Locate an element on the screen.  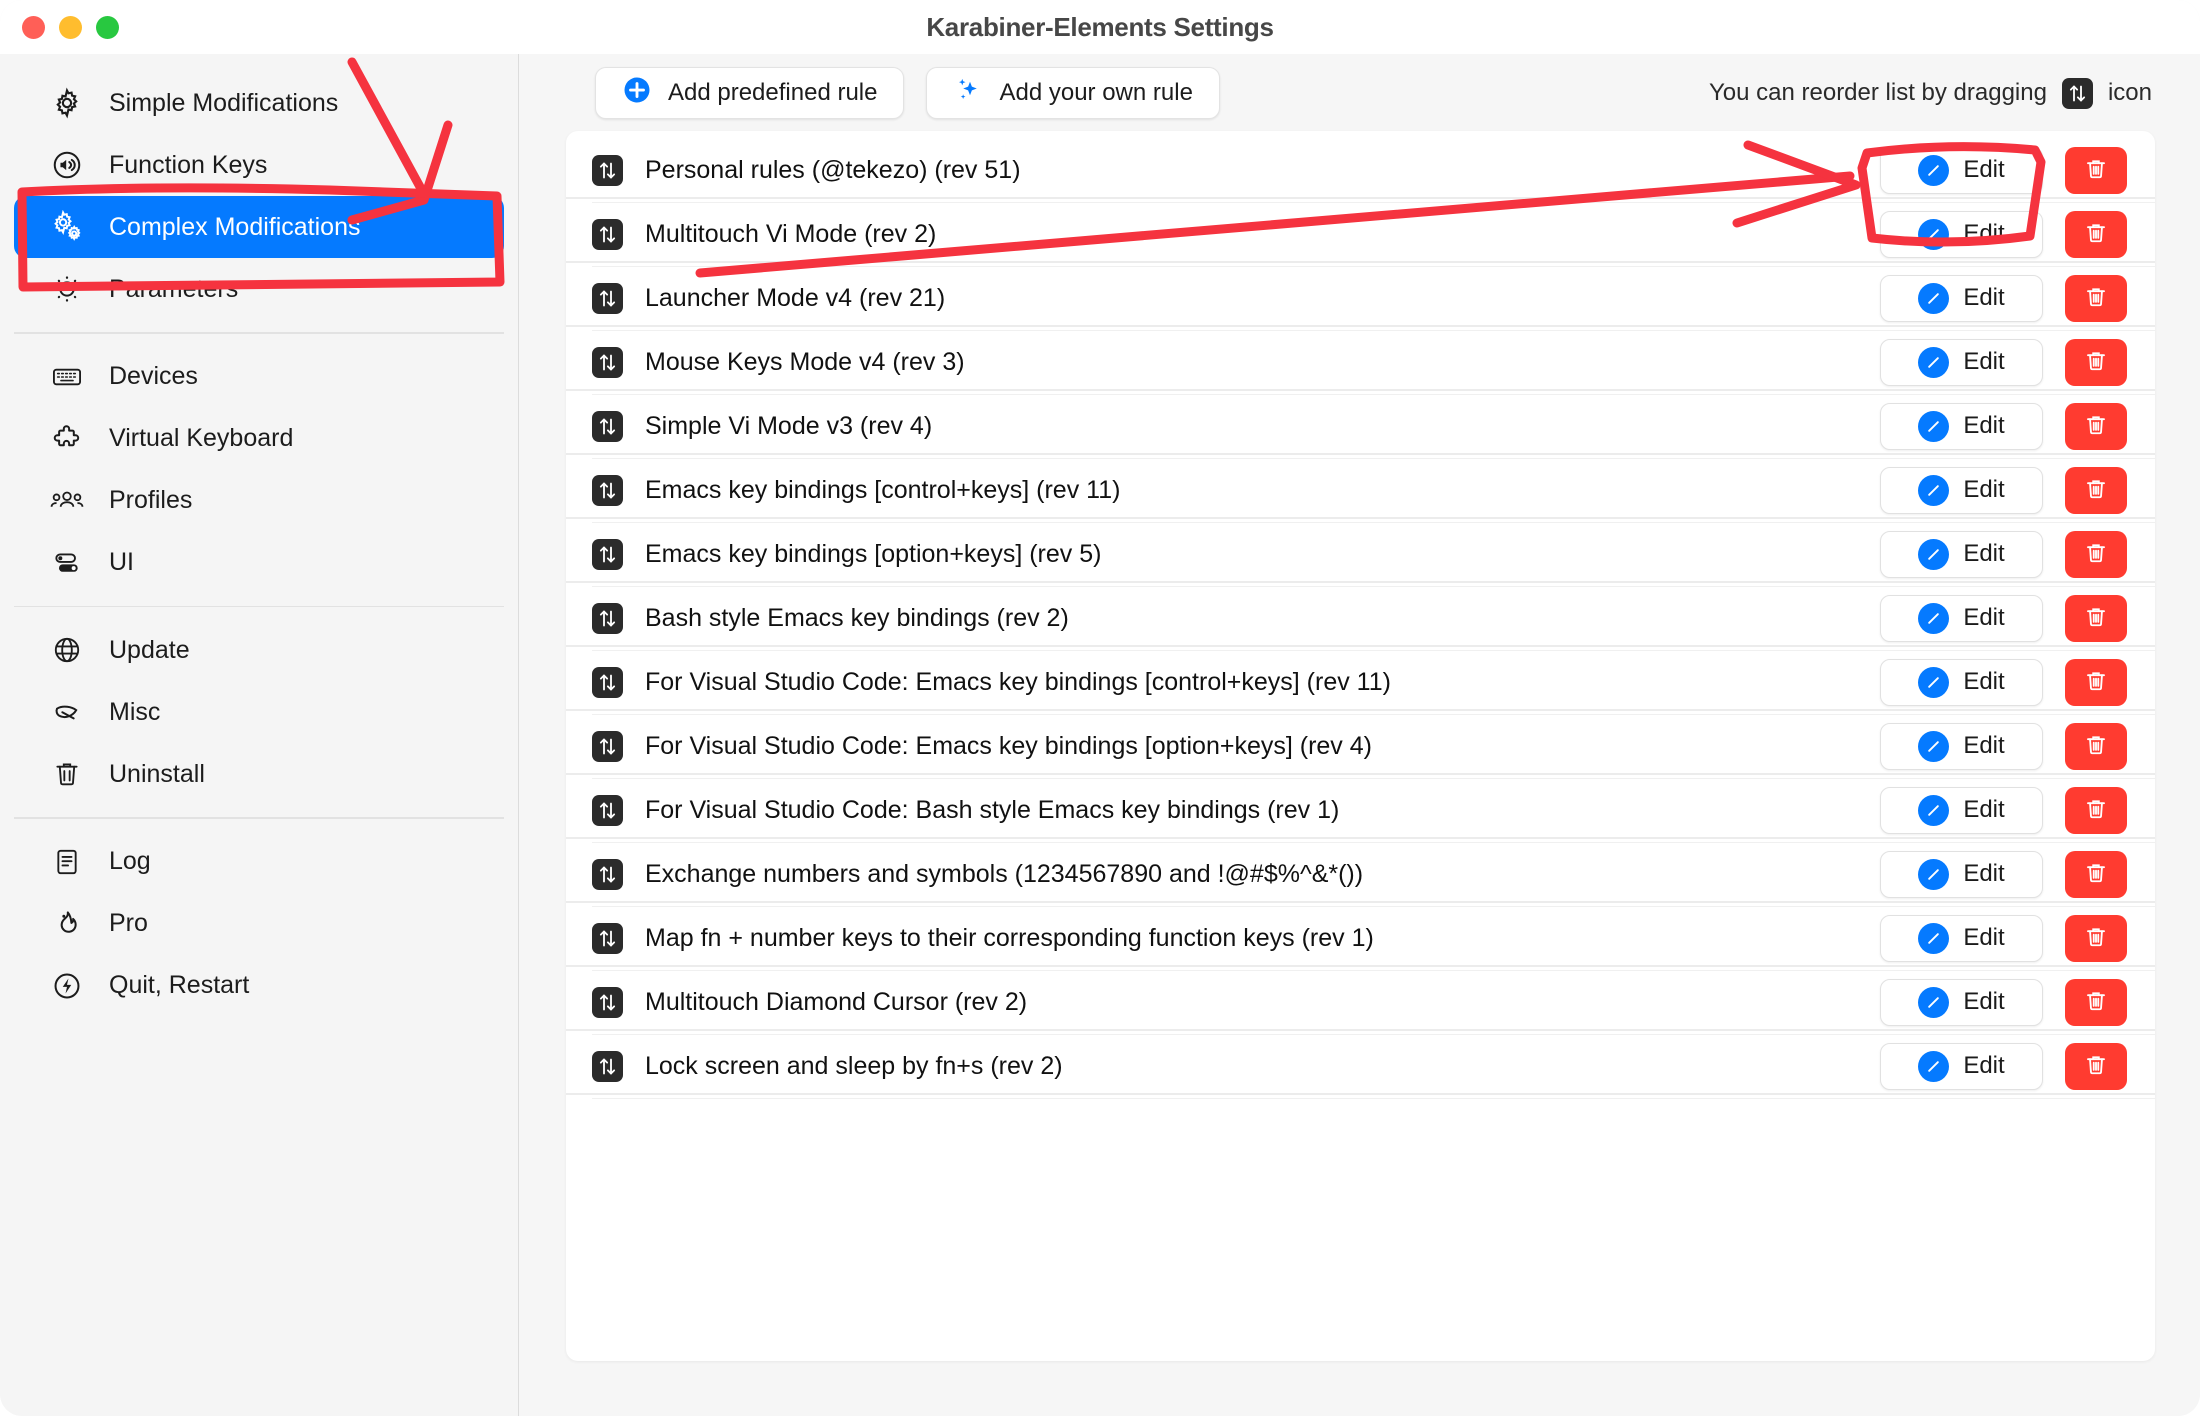
rule-row: Simple Vi Mode v3 (rev 4) Edit is located at coordinates (1360, 426).